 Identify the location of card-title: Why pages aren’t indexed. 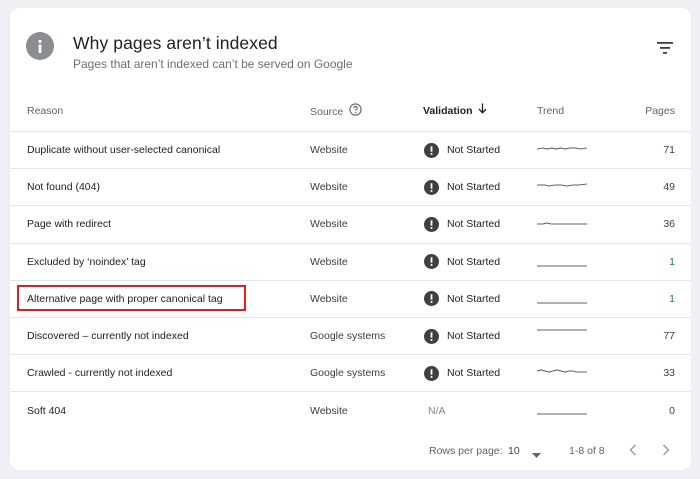
(175, 43).